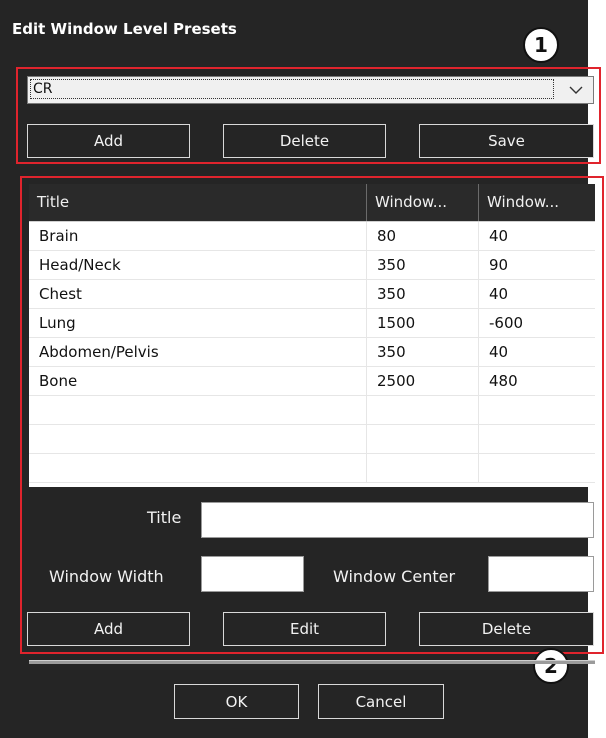 This screenshot has height=738, width=606. Describe the element at coordinates (197, 202) in the screenshot. I see `column-header-title: Title` at that location.